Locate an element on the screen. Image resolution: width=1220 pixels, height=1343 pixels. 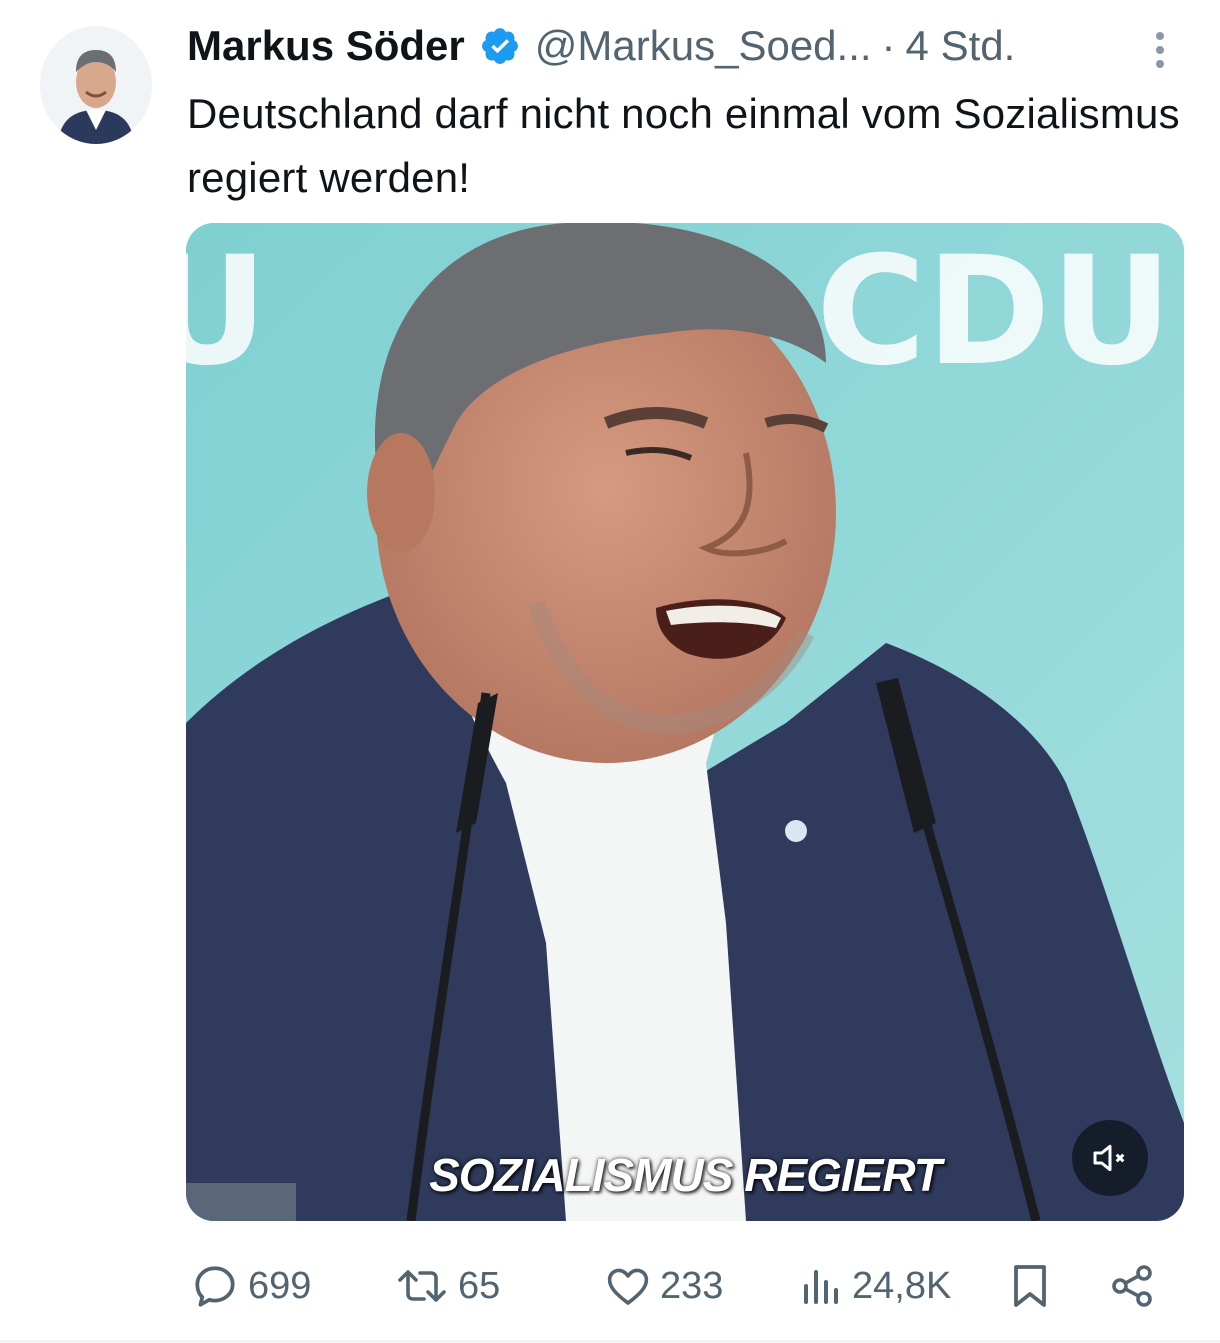
more-options-icon is located at coordinates (1160, 50).